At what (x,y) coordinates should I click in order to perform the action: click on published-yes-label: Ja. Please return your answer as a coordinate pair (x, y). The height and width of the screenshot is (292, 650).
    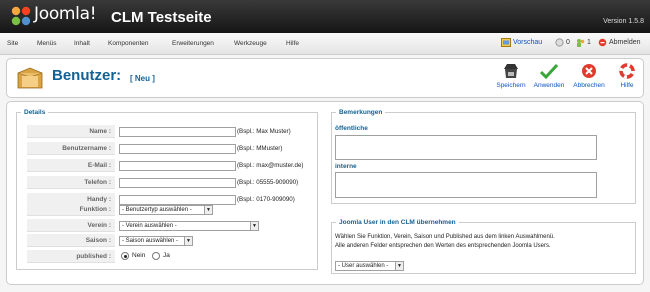
    Looking at the image, I should click on (166, 255).